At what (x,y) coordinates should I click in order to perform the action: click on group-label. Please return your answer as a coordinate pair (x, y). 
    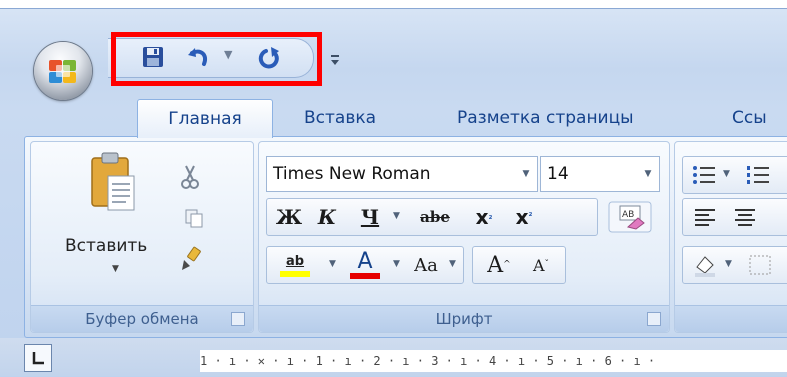
    Looking at the image, I should click on (731, 318).